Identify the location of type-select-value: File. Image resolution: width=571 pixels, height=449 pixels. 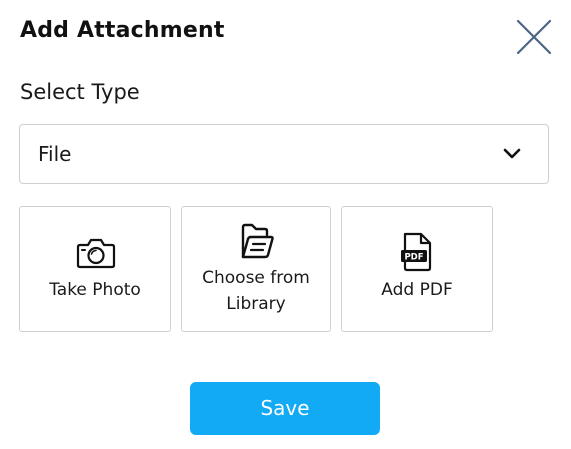
(55, 154).